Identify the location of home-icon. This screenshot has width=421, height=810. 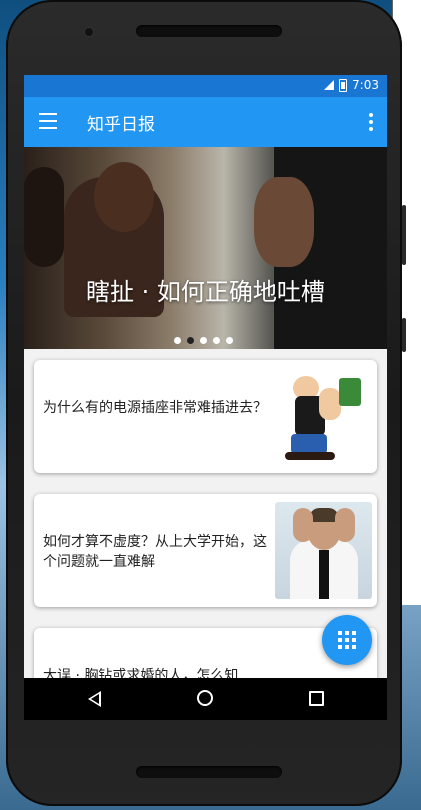
(205, 698).